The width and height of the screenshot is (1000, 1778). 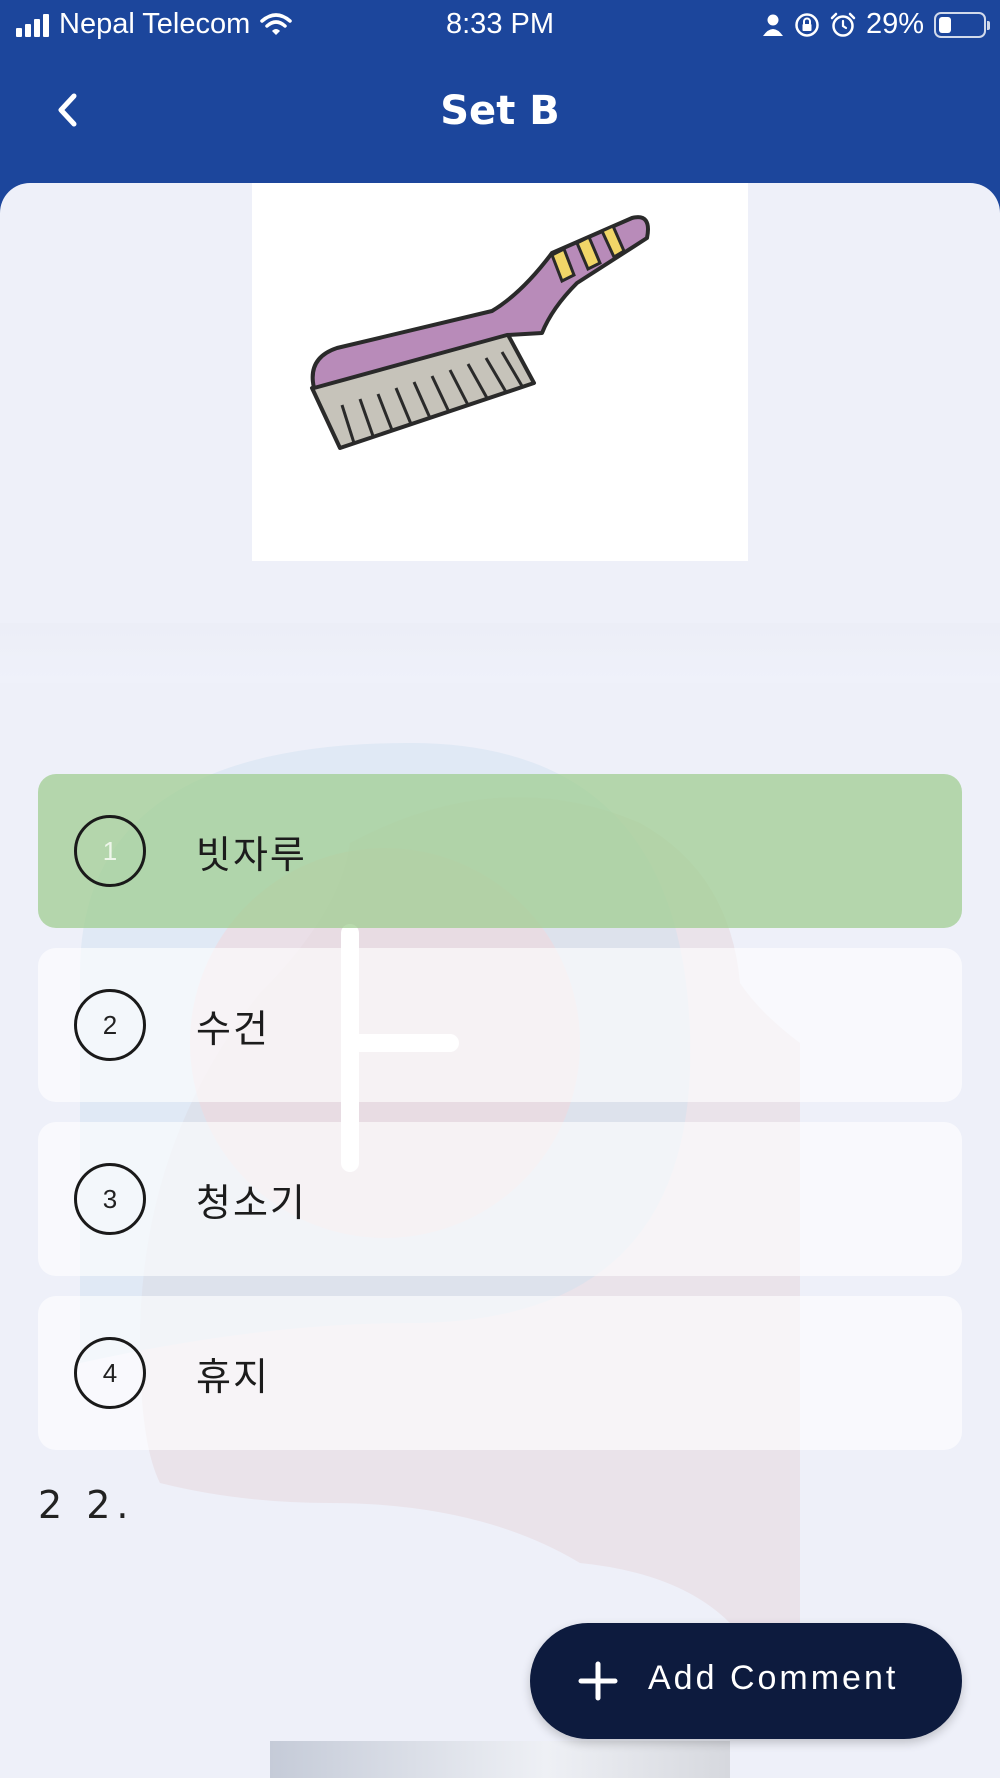 I want to click on option-3: 3 청소기, so click(x=500, y=1199).